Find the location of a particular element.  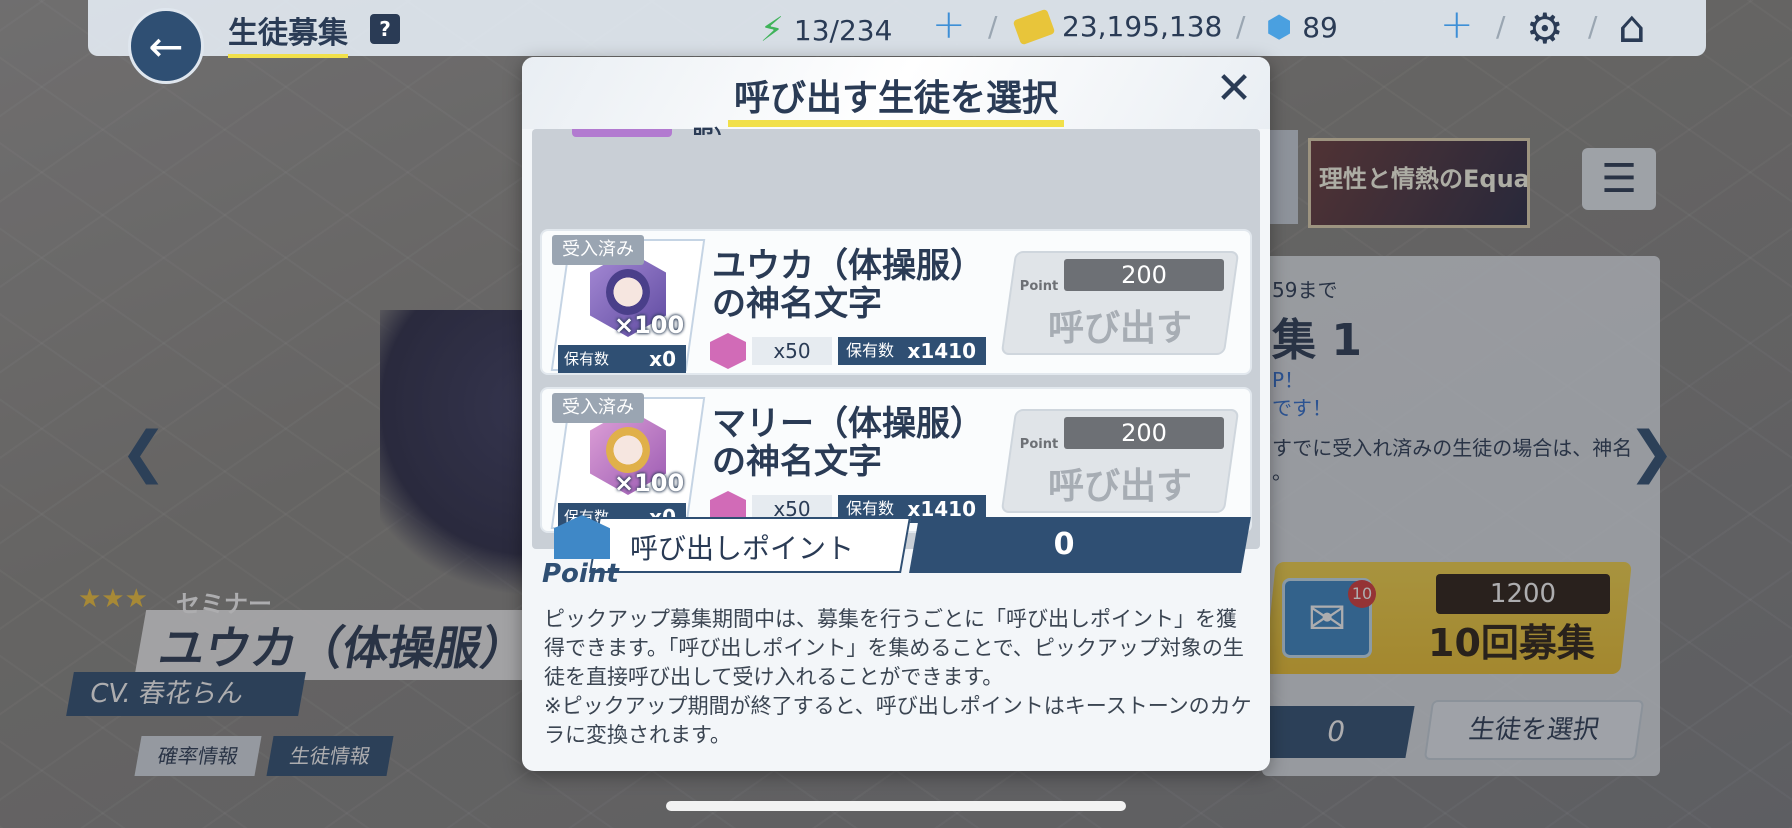

gem-count: x50 is located at coordinates (792, 351).